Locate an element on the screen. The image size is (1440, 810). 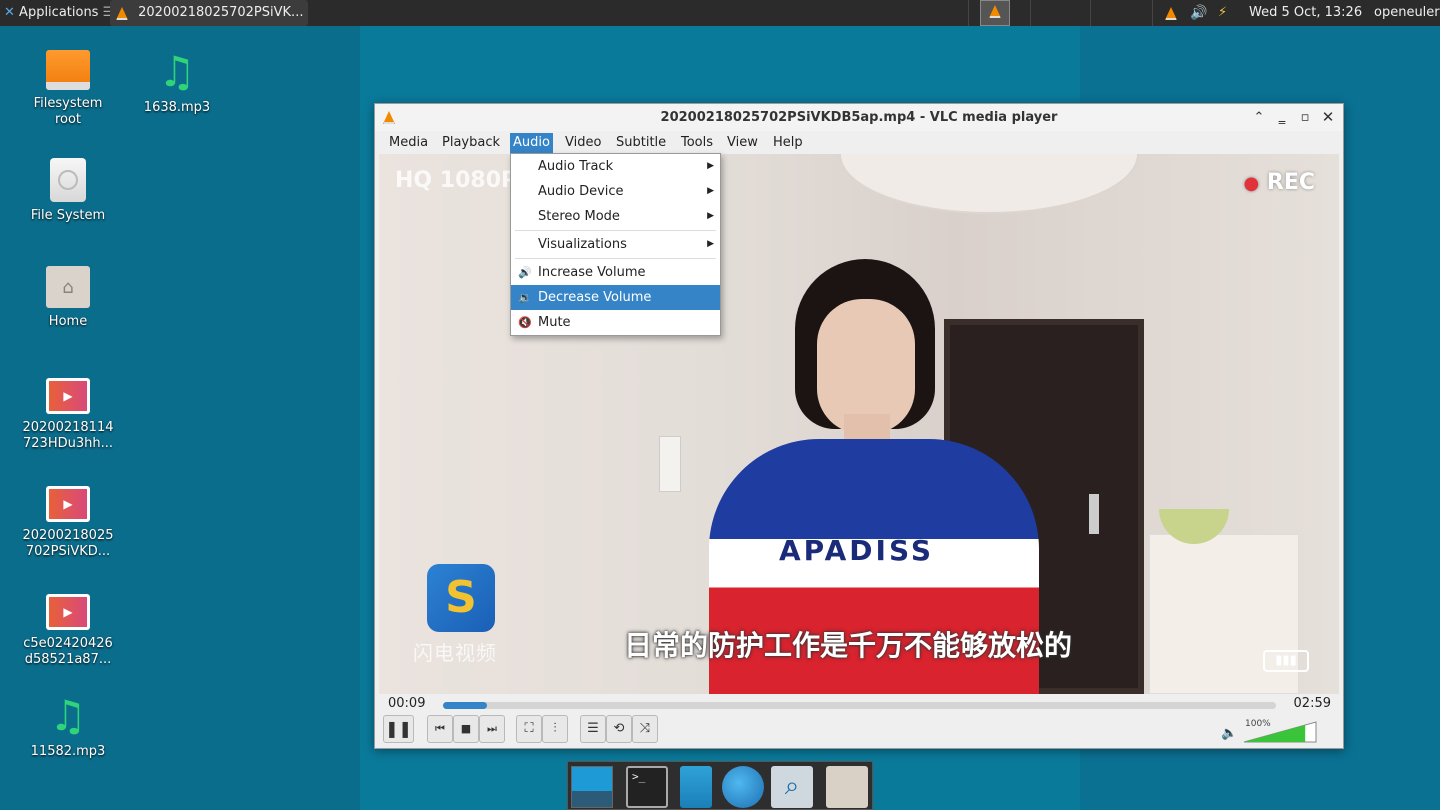
stop-button: ■ is located at coordinates (466, 729).